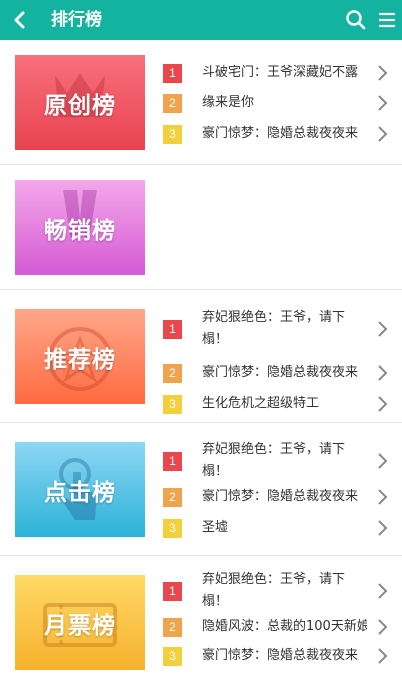 The height and width of the screenshot is (678, 402). Describe the element at coordinates (282, 528) in the screenshot. I see `list-item: 3 圣墟` at that location.